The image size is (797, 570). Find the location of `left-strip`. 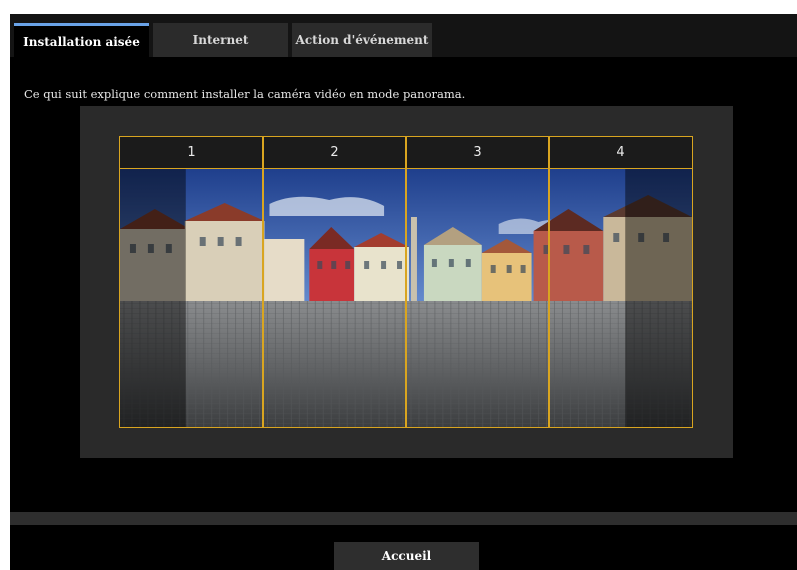

left-strip is located at coordinates (5, 292).